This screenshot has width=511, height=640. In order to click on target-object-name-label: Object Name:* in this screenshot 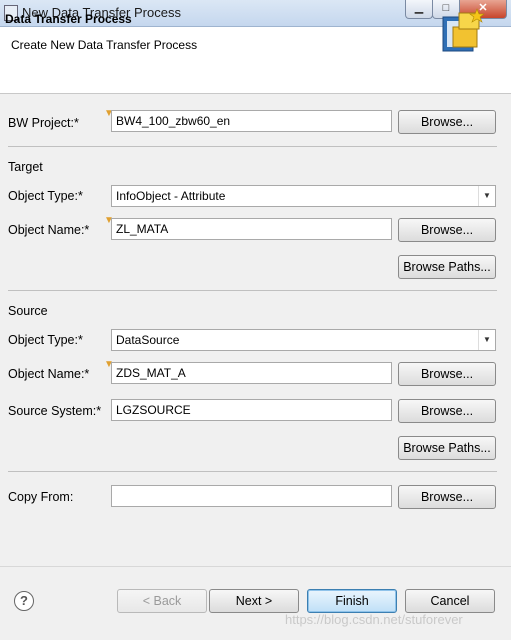, I will do `click(49, 230)`.